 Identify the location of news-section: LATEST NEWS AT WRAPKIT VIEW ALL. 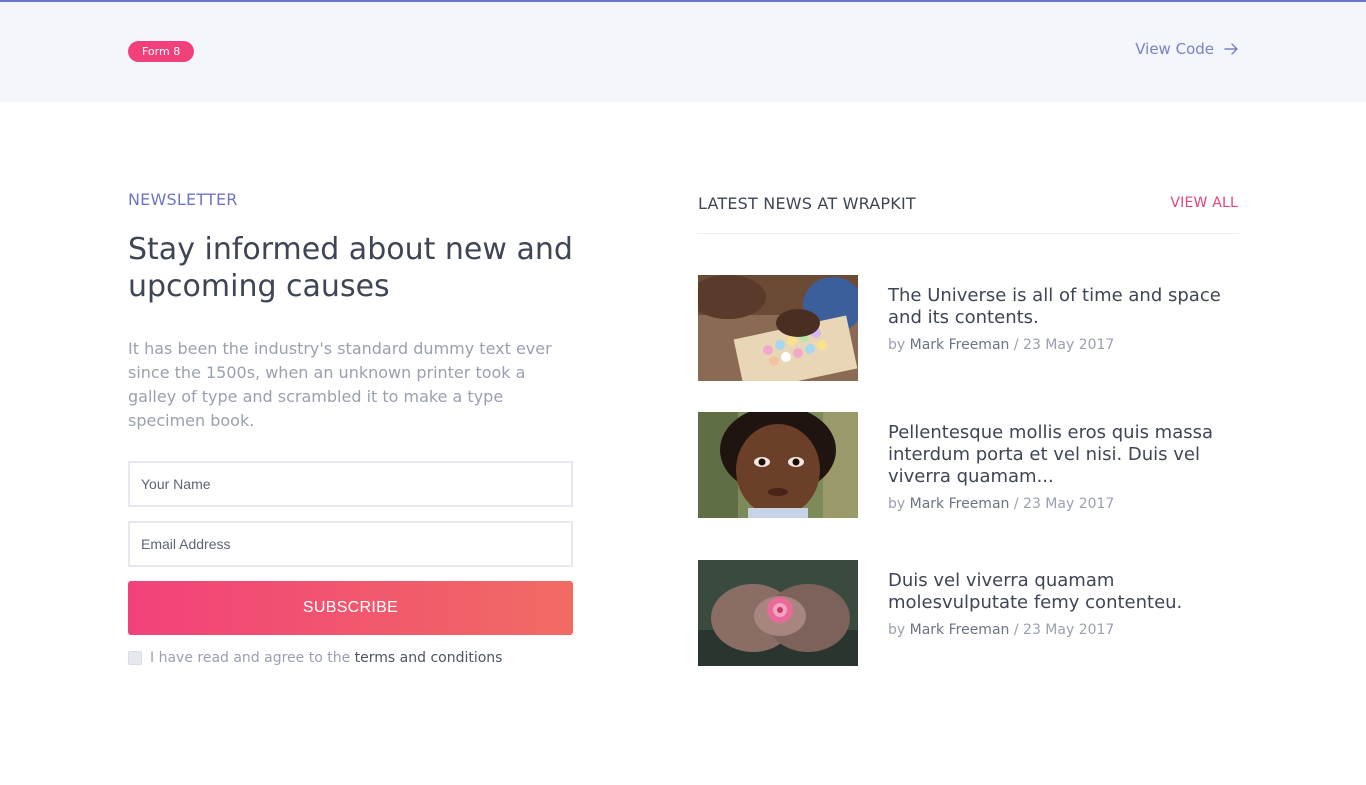
(968, 212).